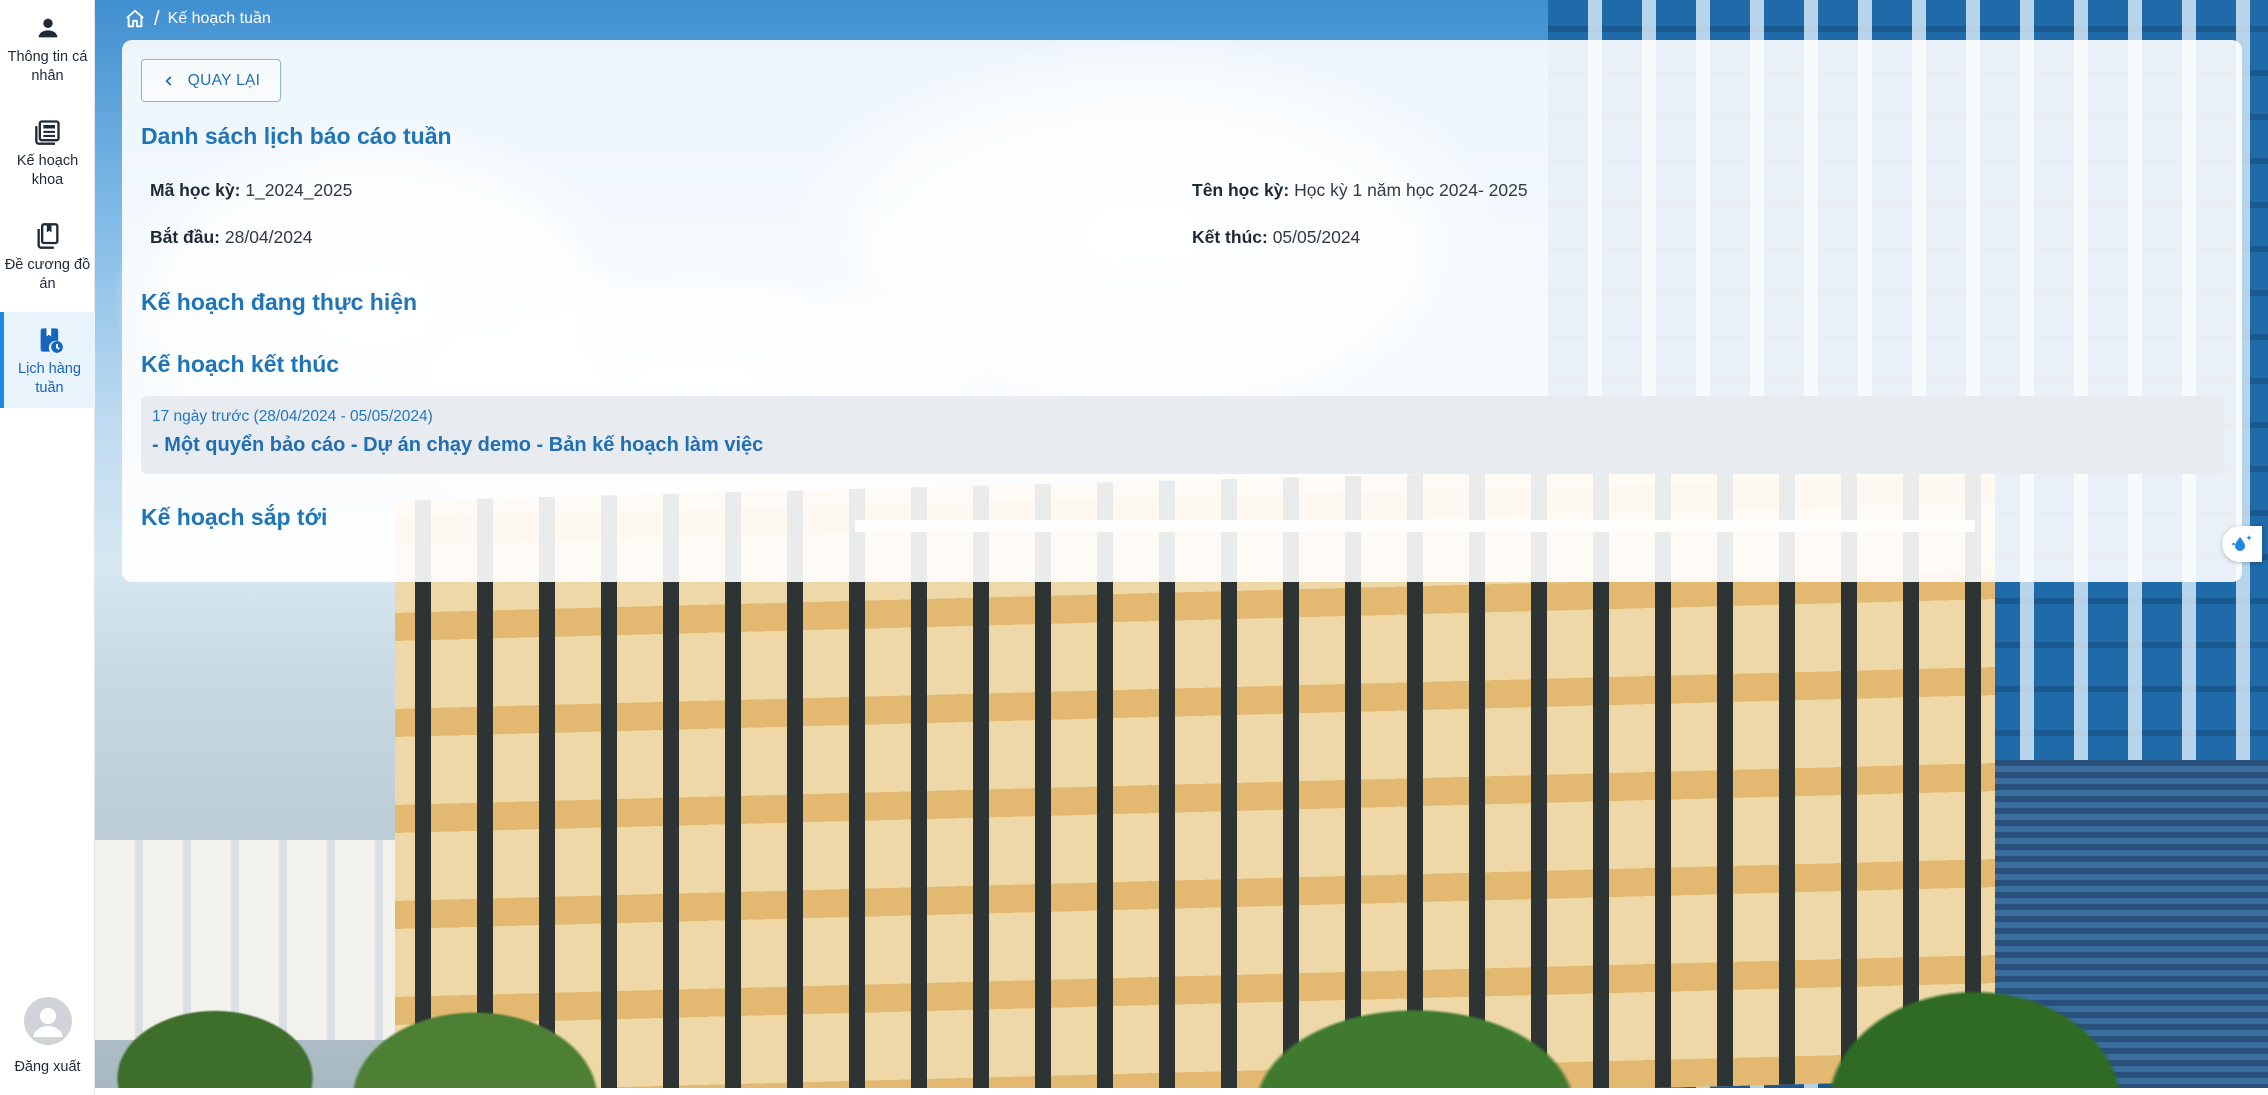  I want to click on home-icon, so click(135, 19).